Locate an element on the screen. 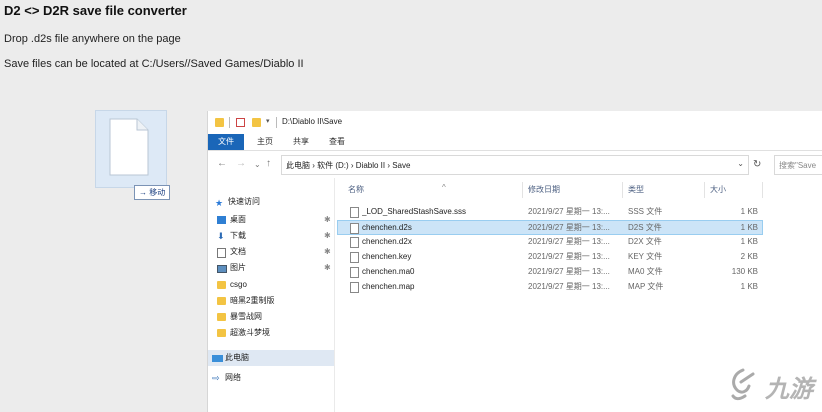  tab-home: 主页 is located at coordinates (265, 142).